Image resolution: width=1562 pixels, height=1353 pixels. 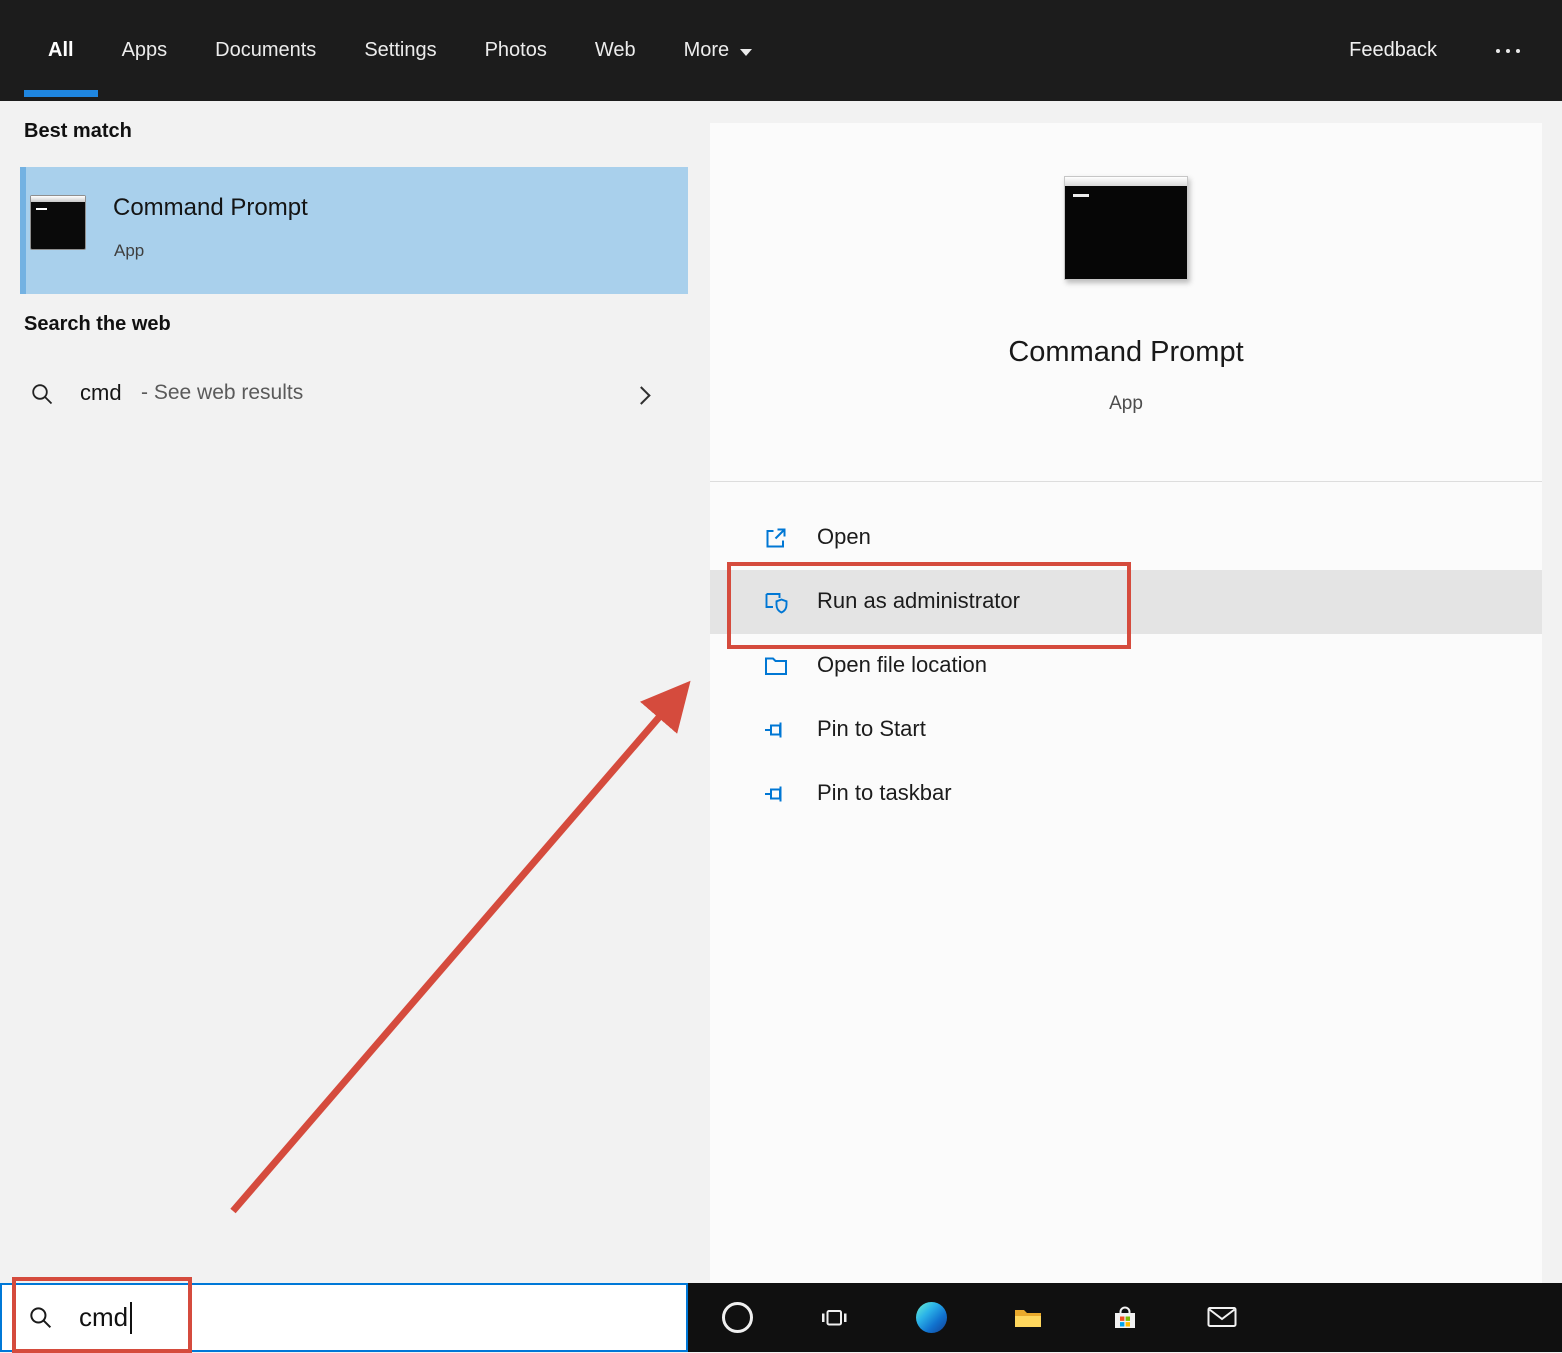 I want to click on web-query-text: cmd, so click(x=101, y=392).